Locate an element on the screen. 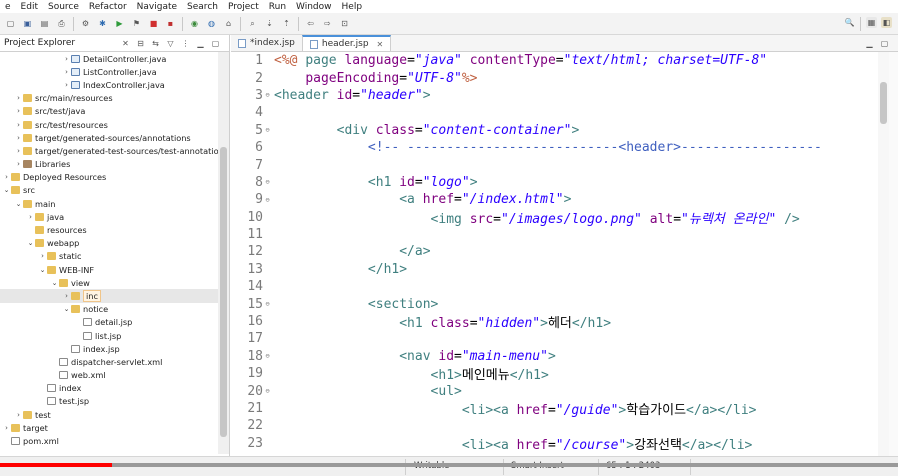  tree-item: › Libraries is located at coordinates (109, 164).